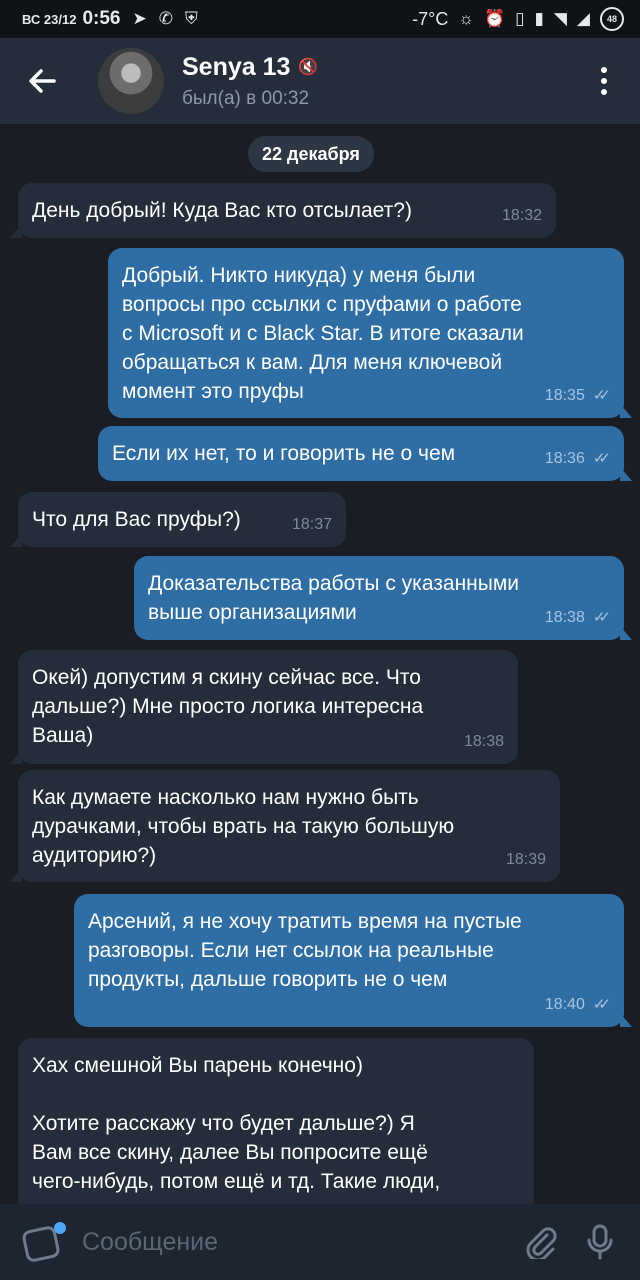  What do you see at coordinates (222, 210) in the screenshot?
I see `message-text: День добрый! Куда Вас кто отсылает?)` at bounding box center [222, 210].